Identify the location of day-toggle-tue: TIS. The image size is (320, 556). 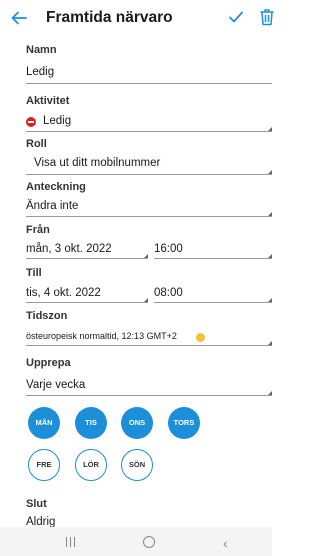
(91, 423).